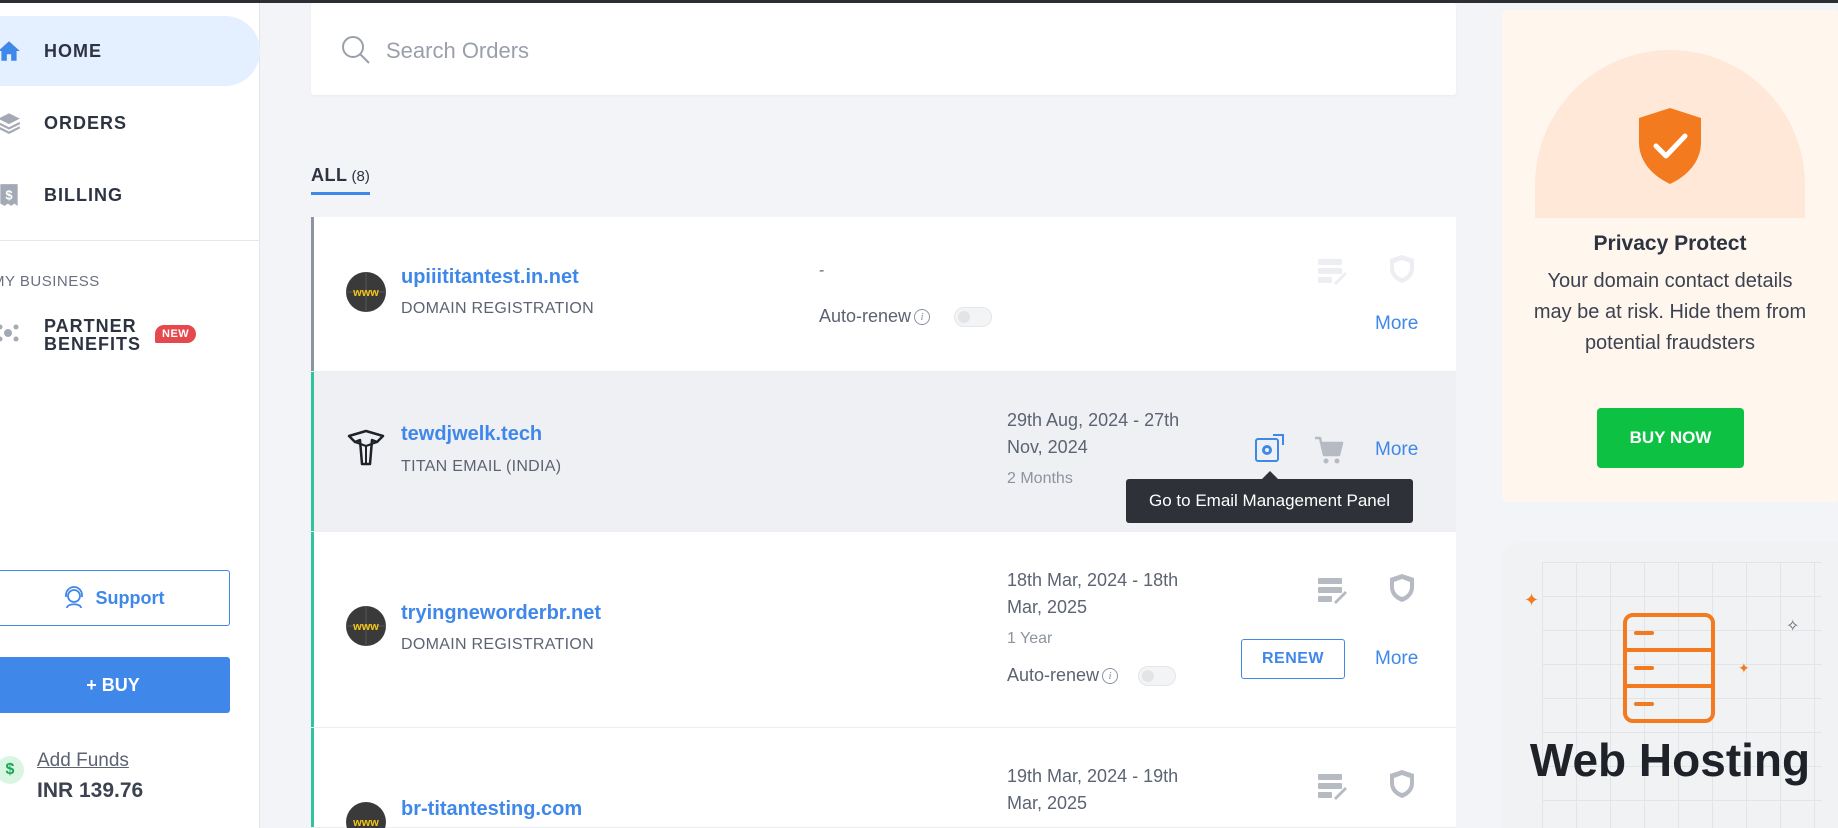 This screenshot has height=828, width=1838. Describe the element at coordinates (12, 770) in the screenshot. I see `dollar-icon: $` at that location.